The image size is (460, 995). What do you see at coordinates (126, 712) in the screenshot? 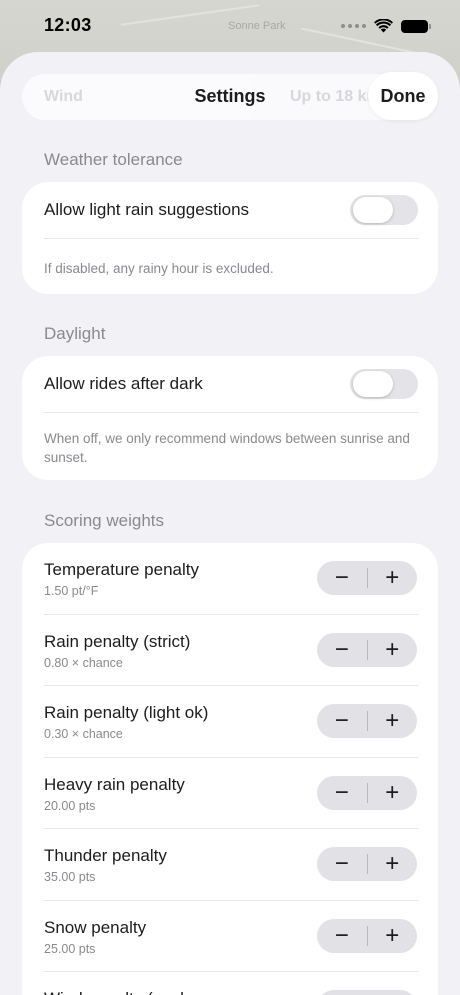
I see `weight-label: Rain penalty (light ok)` at bounding box center [126, 712].